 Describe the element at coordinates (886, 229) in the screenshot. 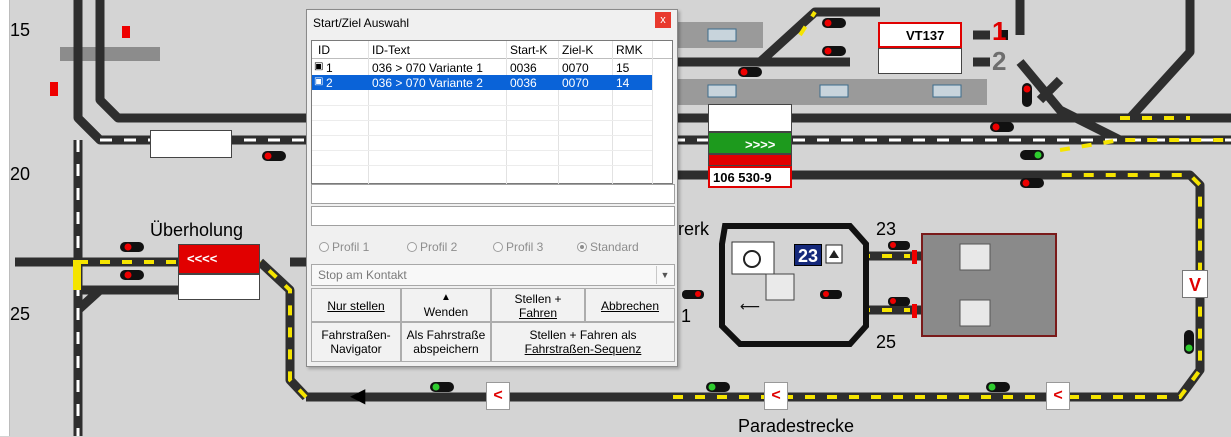

I see `track-23-label: 23` at that location.